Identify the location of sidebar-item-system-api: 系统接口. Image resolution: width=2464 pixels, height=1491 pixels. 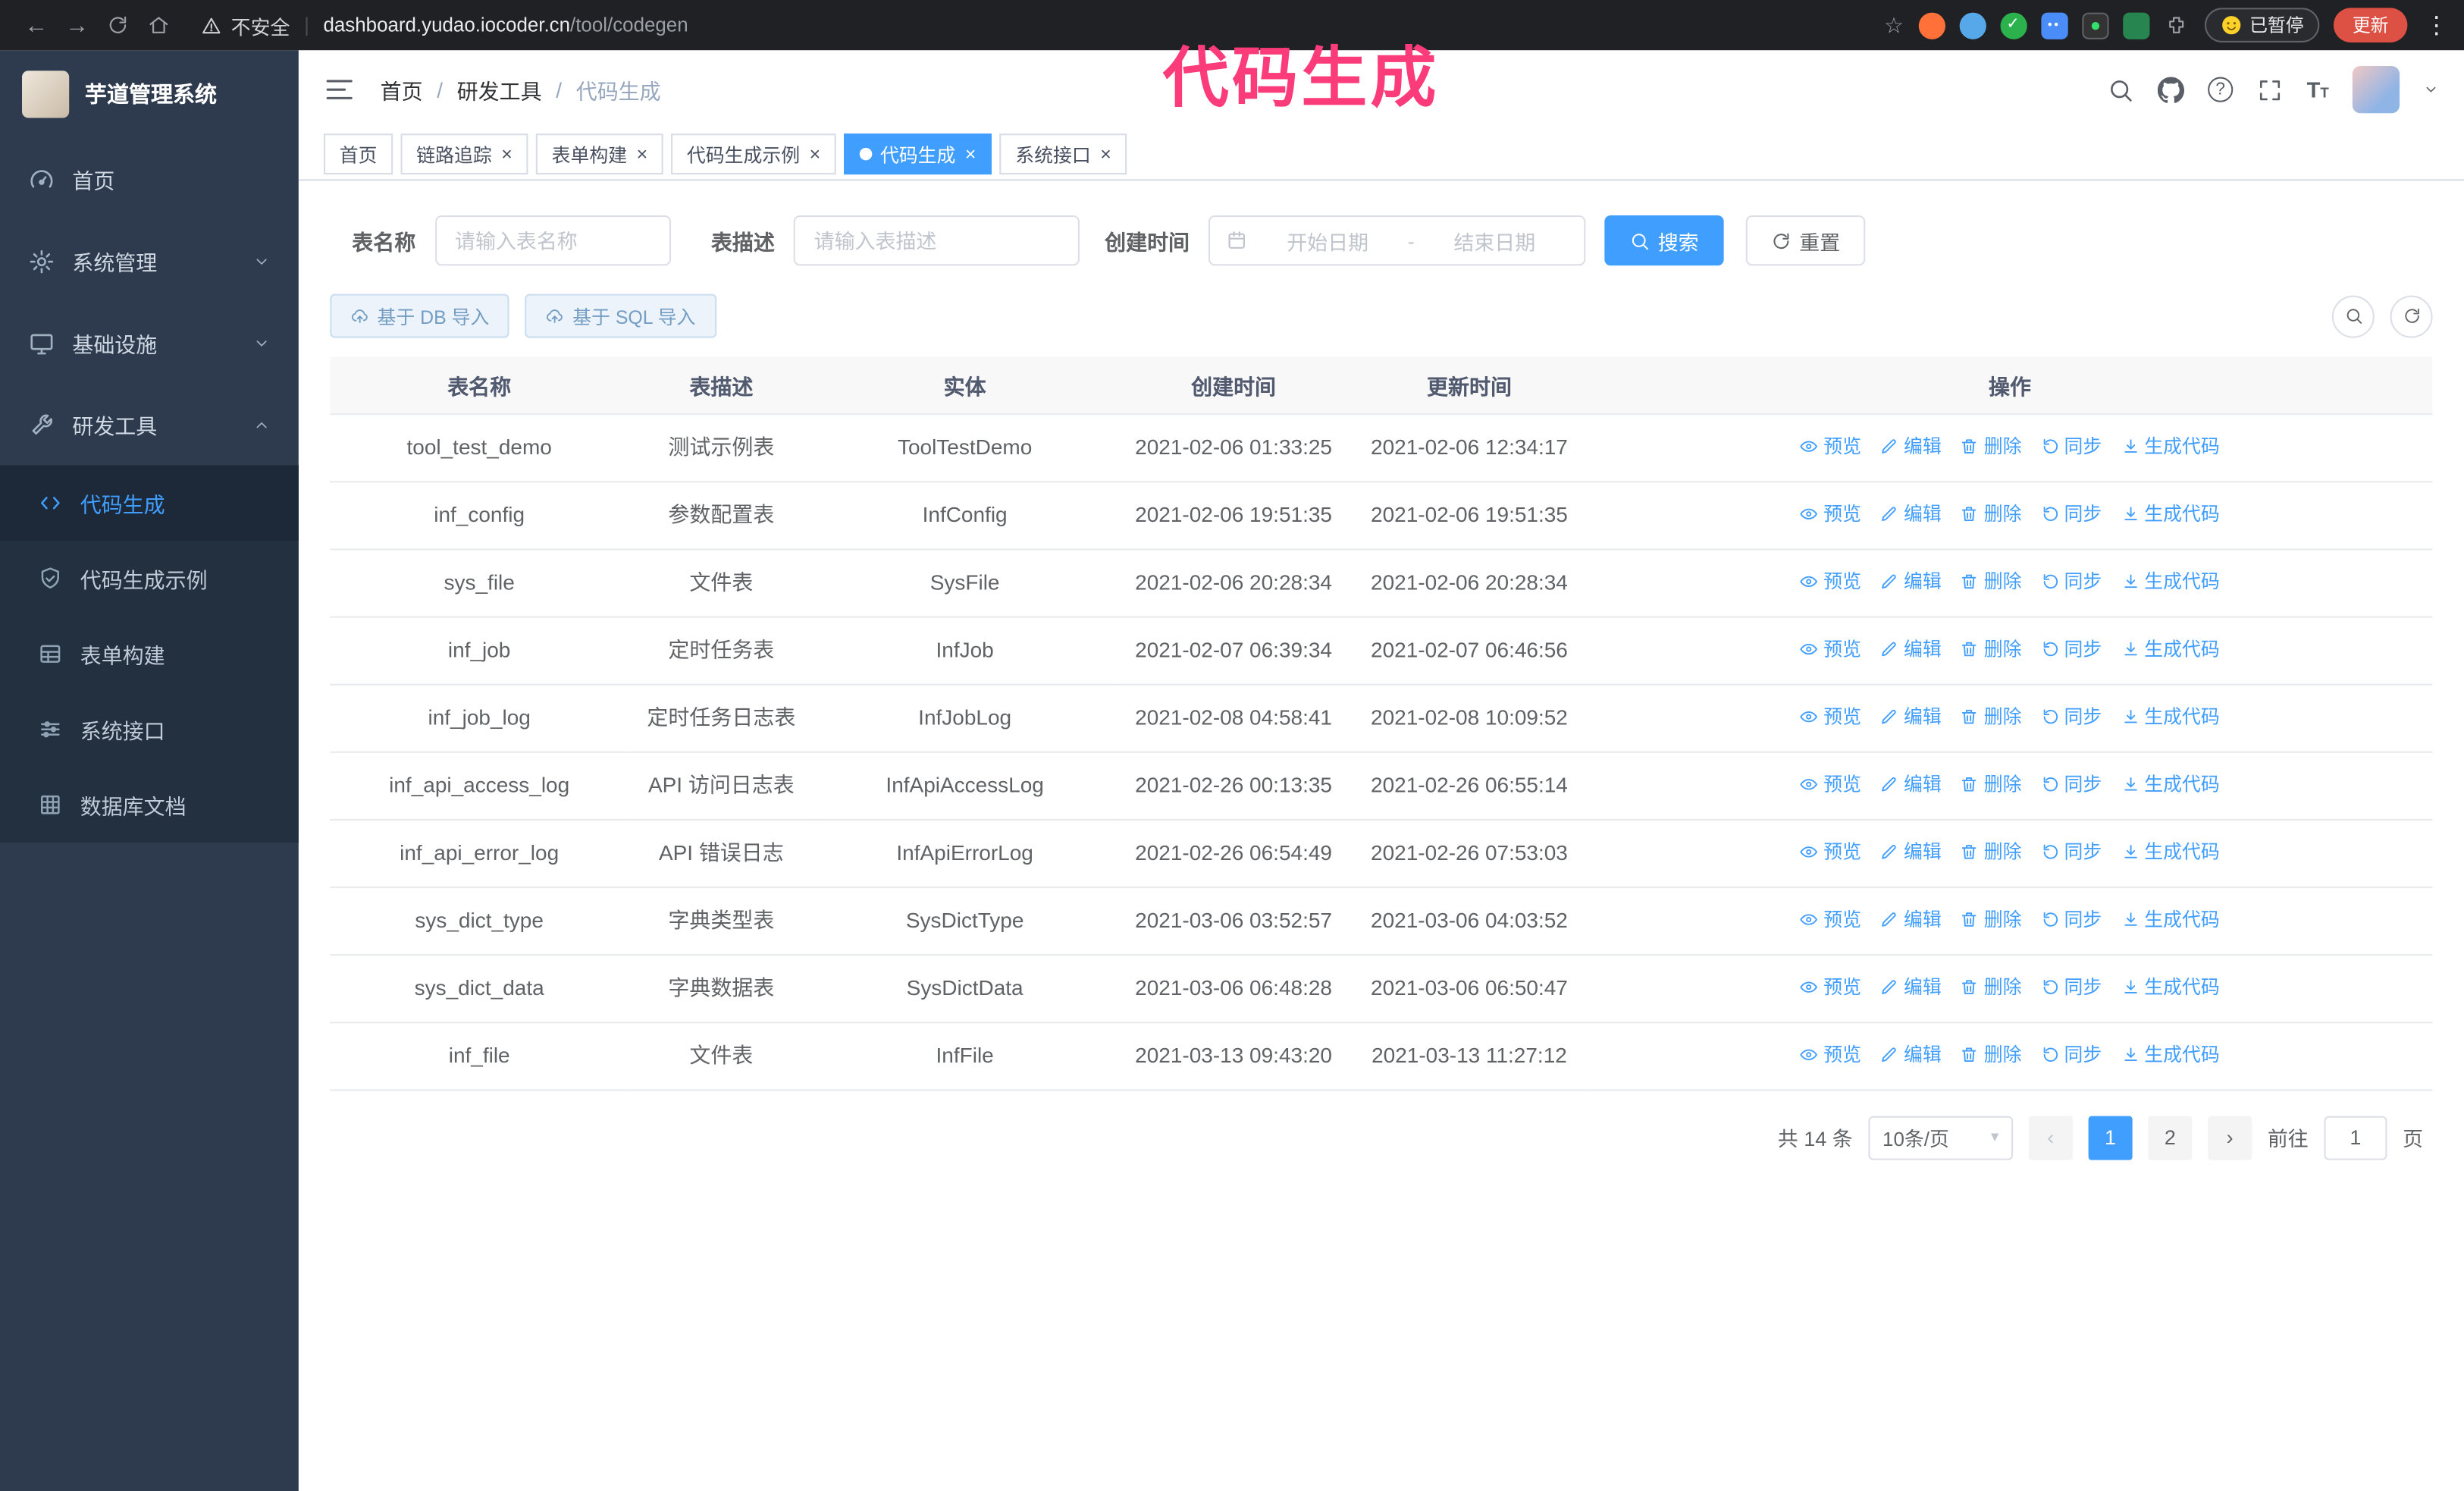
(150, 729).